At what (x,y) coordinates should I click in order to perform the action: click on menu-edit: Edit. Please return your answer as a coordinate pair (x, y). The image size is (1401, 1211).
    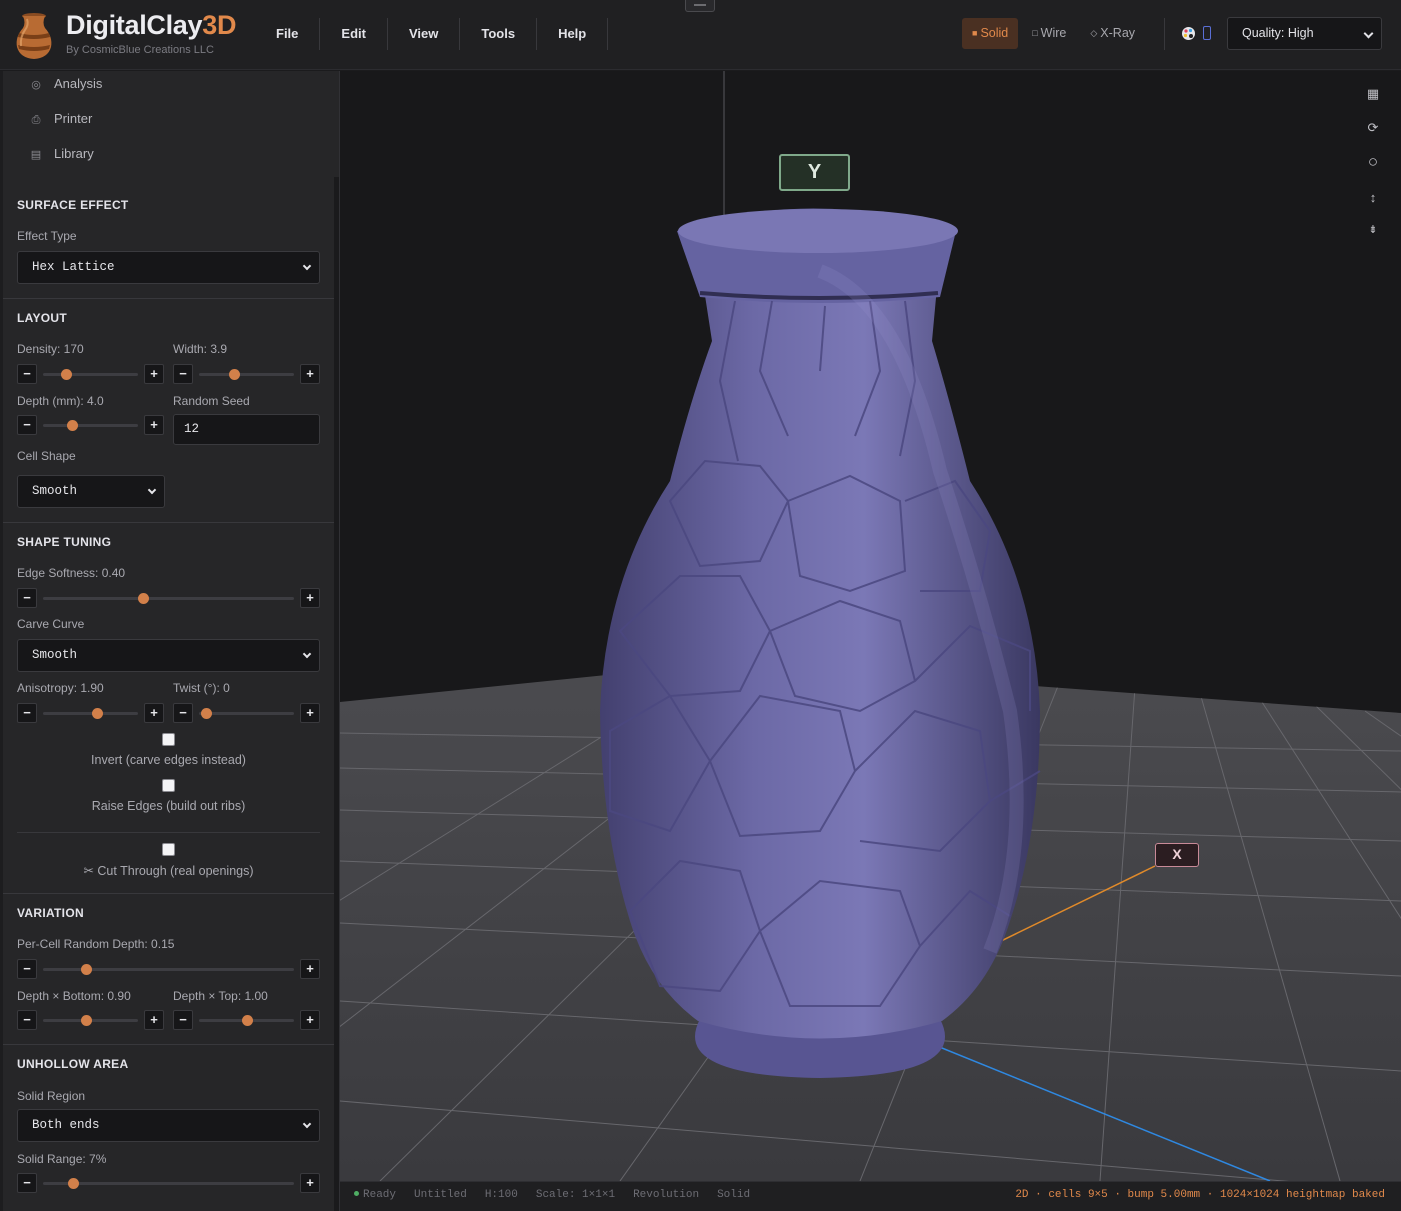
    Looking at the image, I should click on (353, 34).